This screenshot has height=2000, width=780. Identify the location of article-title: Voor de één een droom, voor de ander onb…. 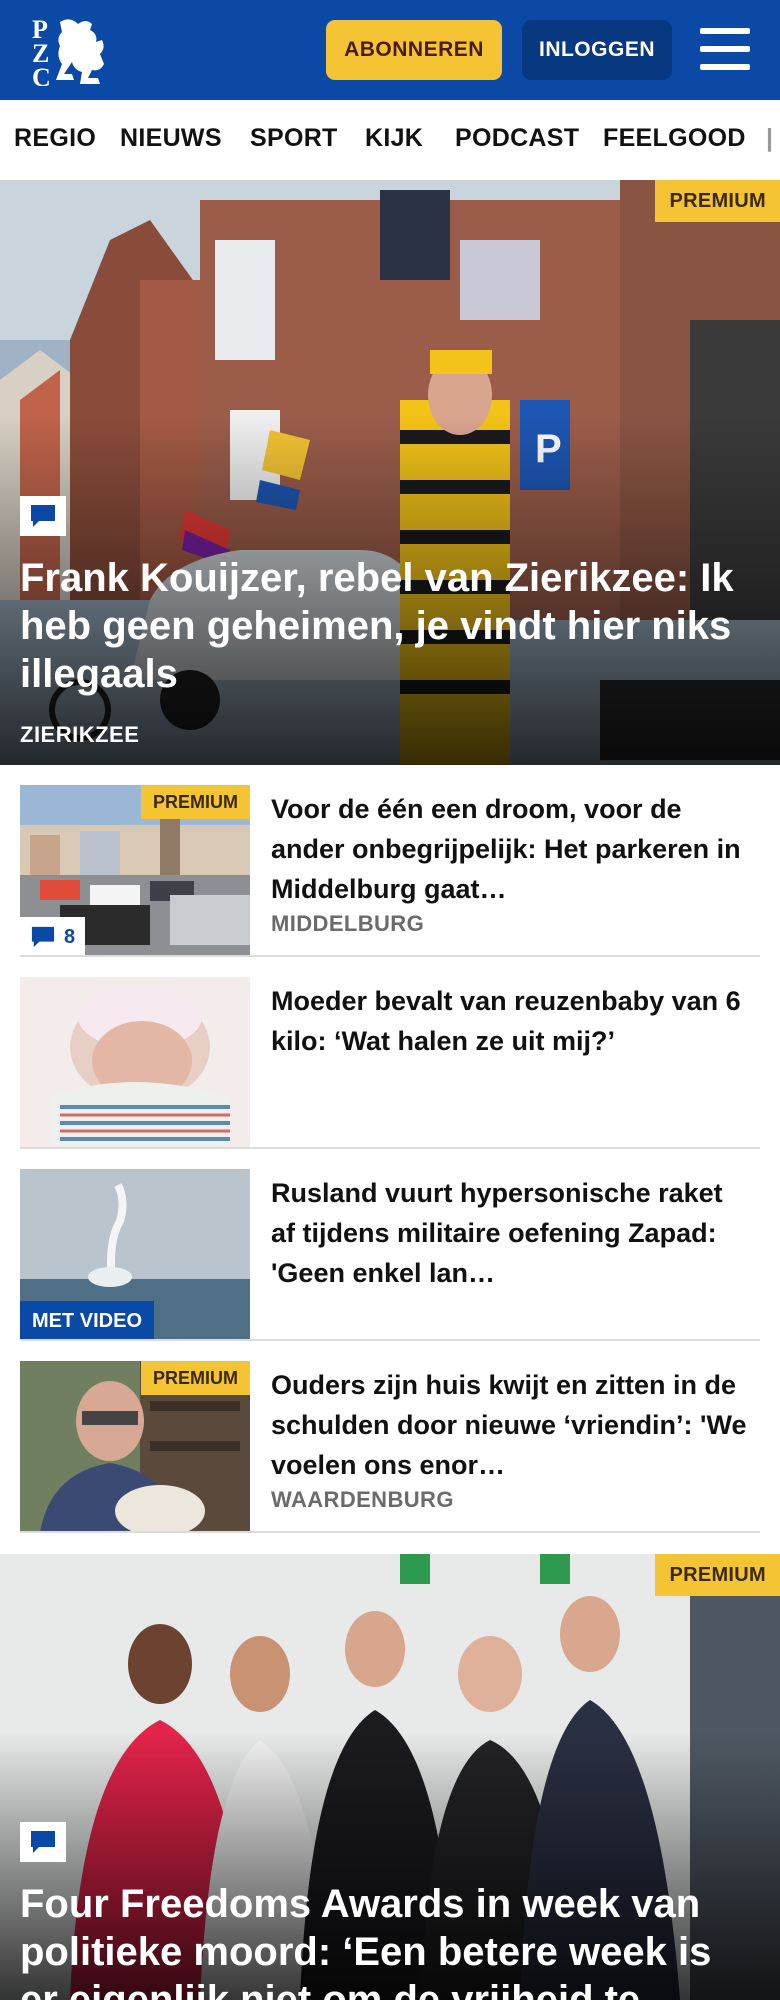
(511, 849).